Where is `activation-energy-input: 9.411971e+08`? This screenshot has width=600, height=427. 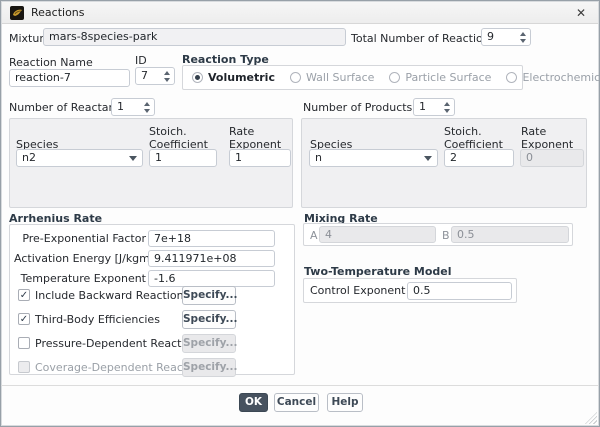
activation-energy-input: 9.411971e+08 is located at coordinates (211, 258).